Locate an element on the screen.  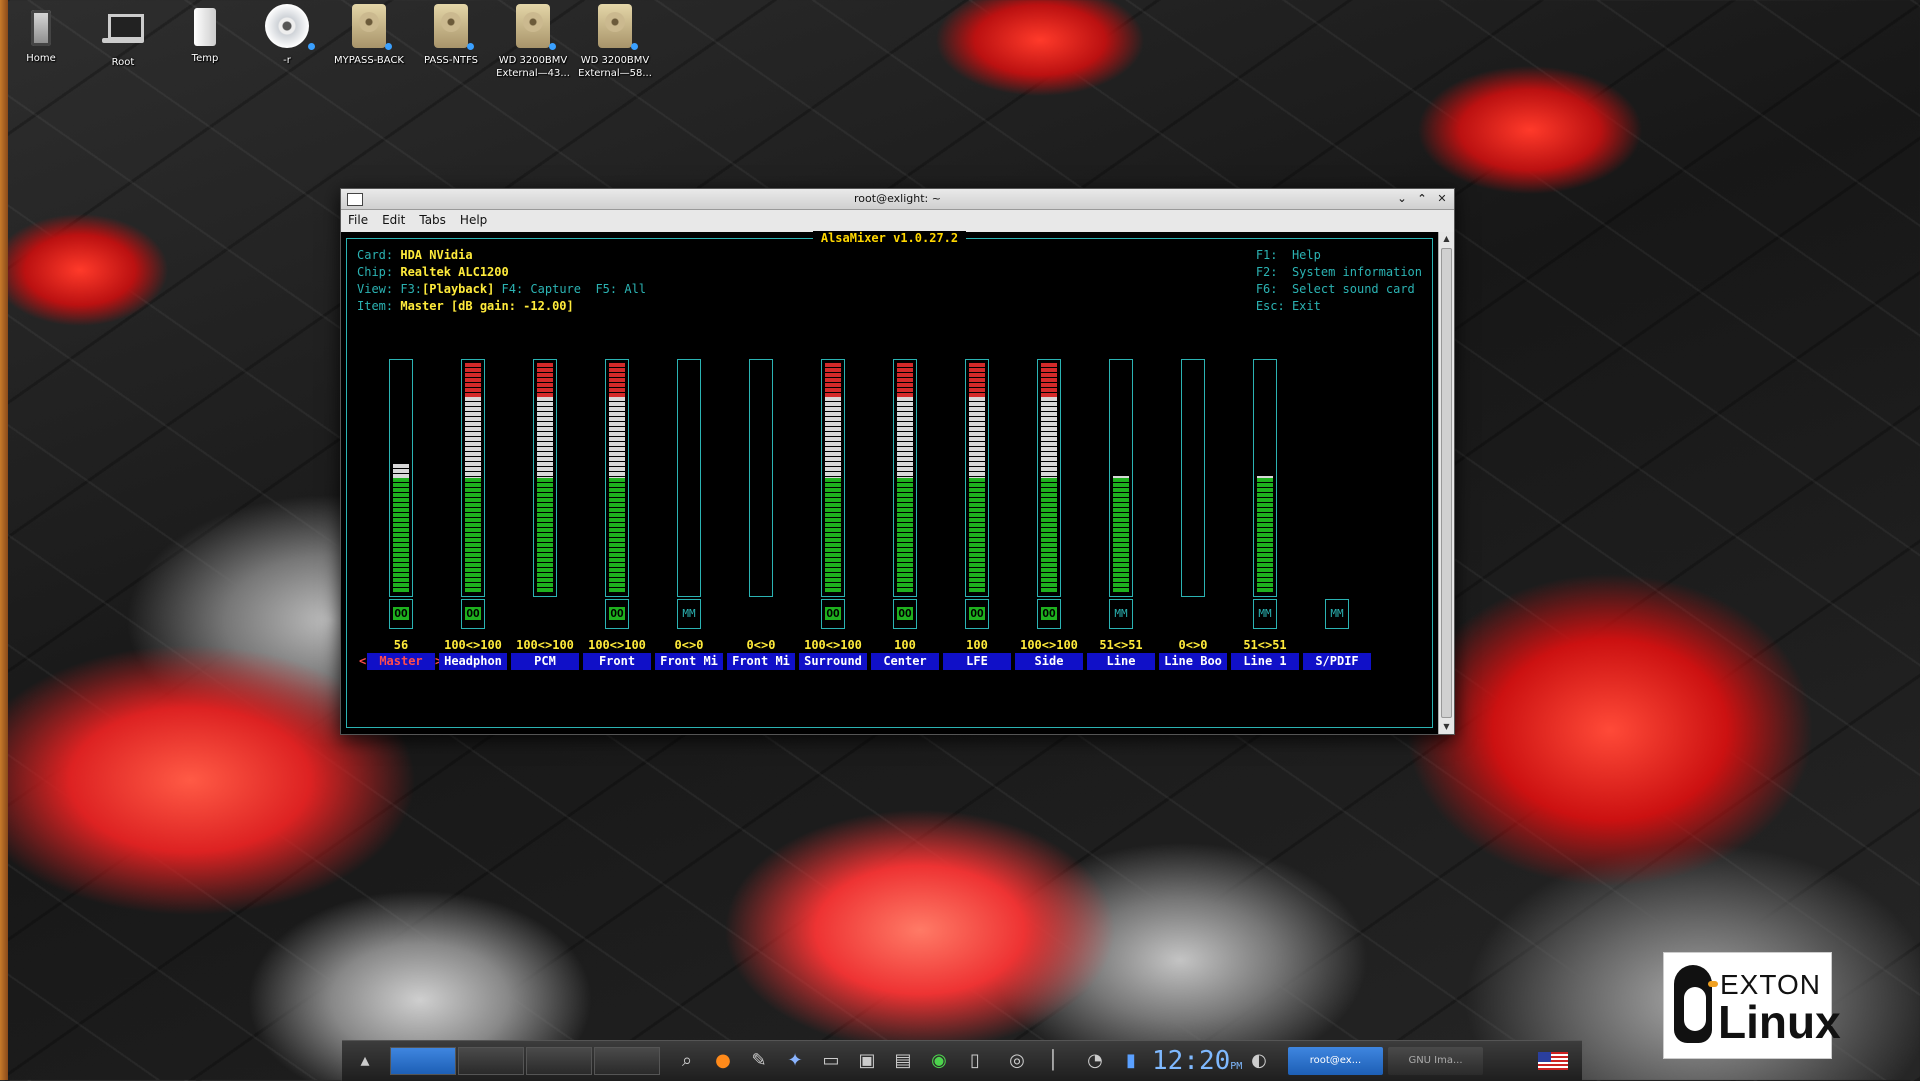
speedometer-icon: ◔ is located at coordinates (1095, 1061).